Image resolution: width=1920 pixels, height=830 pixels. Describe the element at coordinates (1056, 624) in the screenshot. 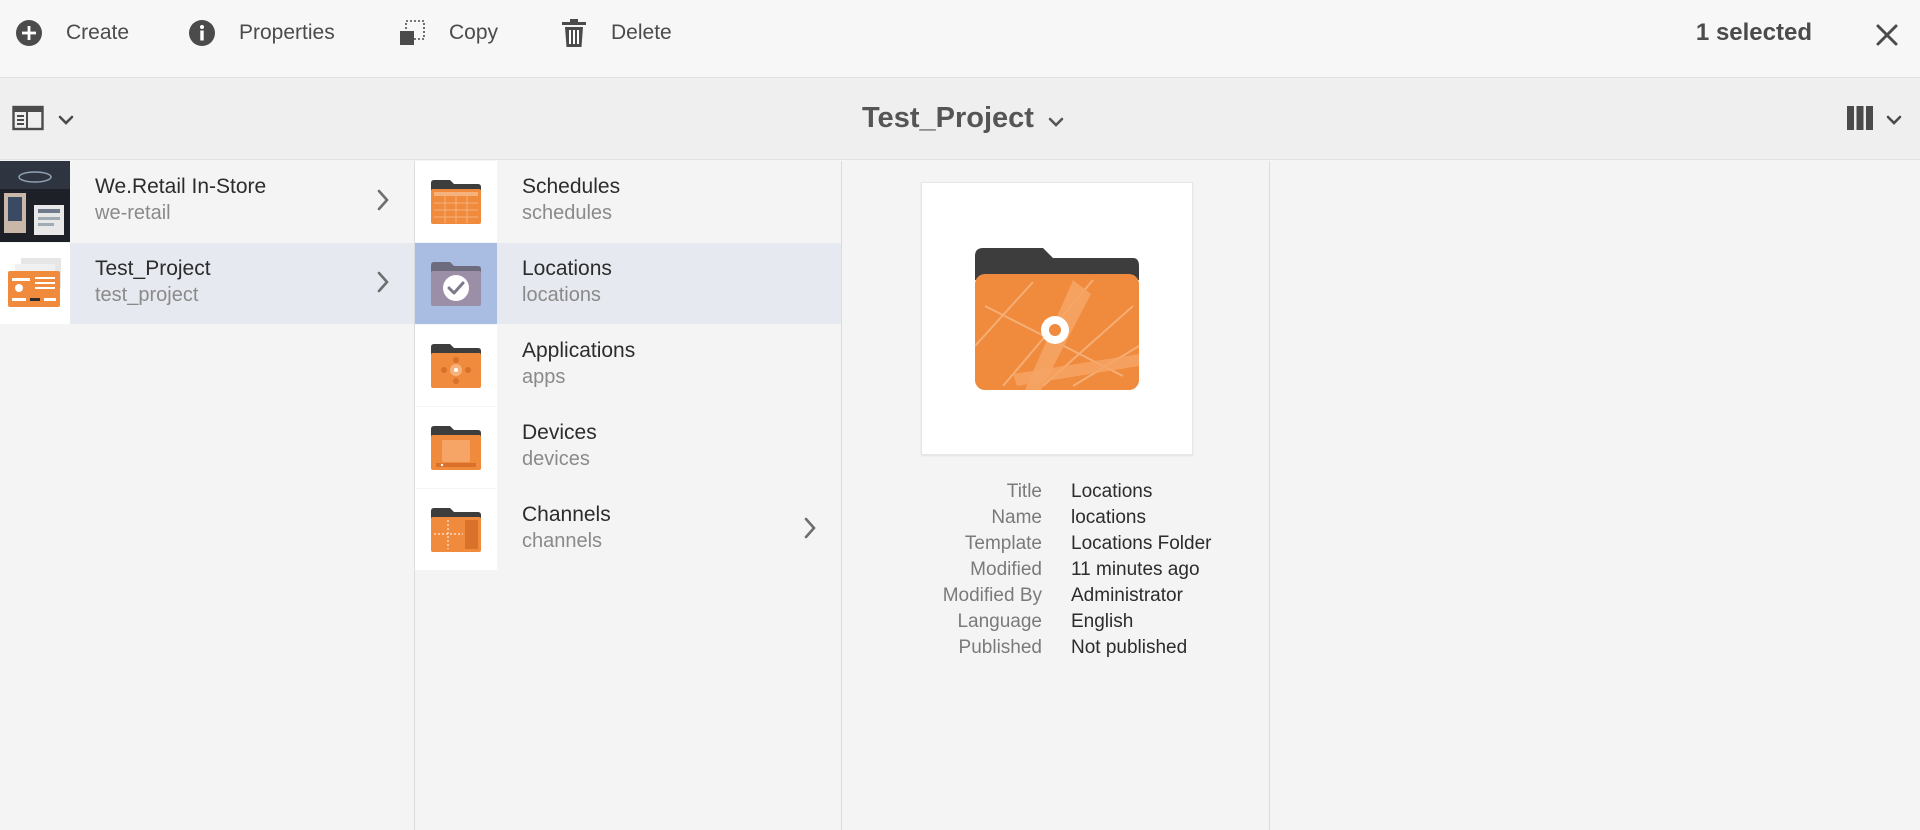

I see `meta-language-row: Language English` at that location.